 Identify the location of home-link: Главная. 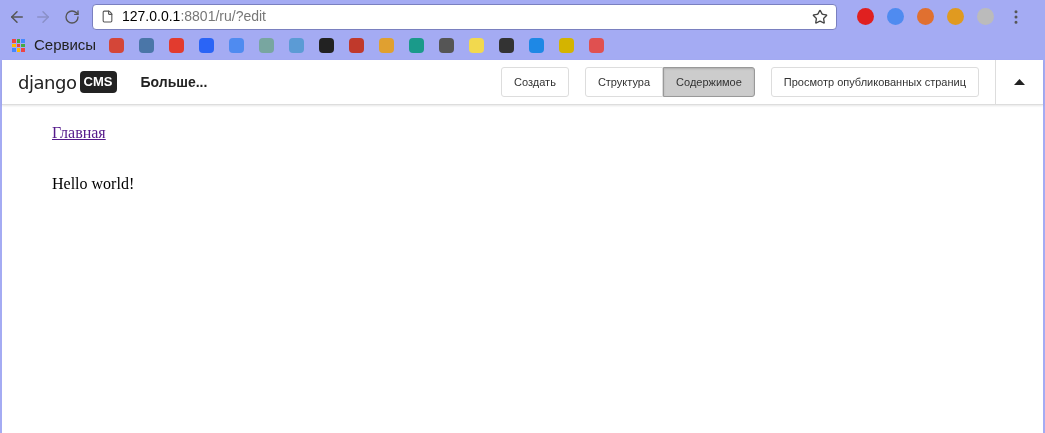
(79, 132).